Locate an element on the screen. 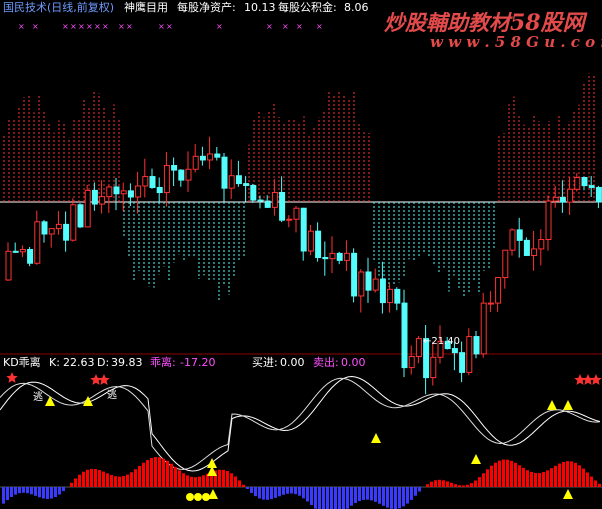  buy-value: 0.00 is located at coordinates (292, 362).